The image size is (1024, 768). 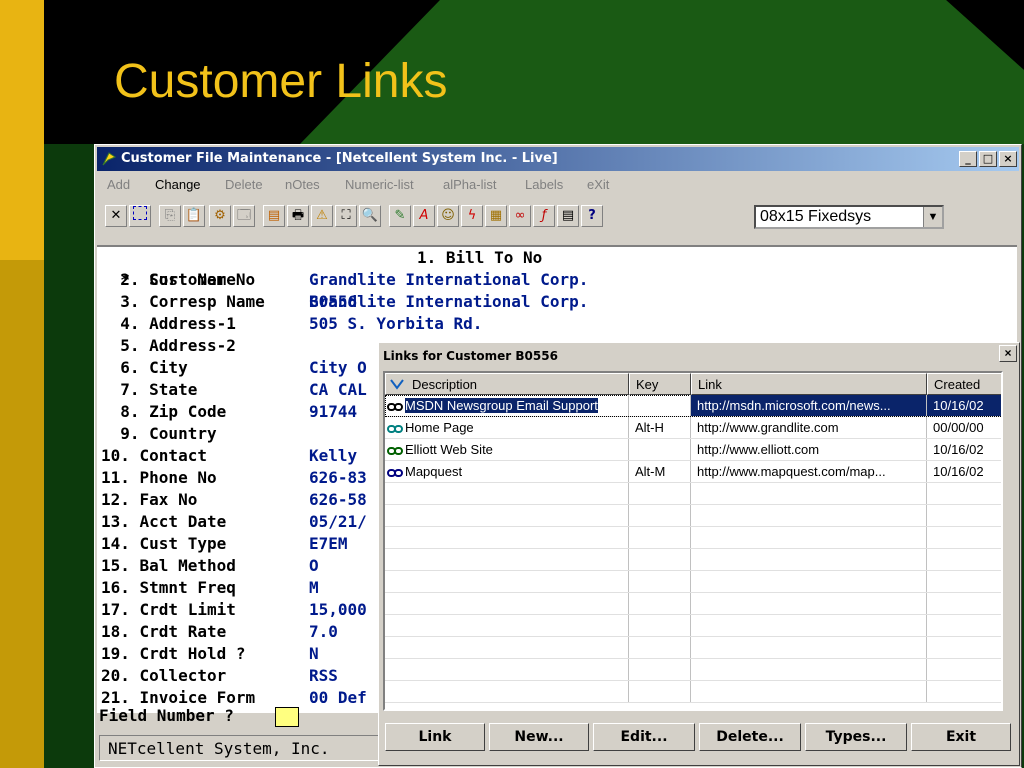 I want to click on close-icon: ✕, so click(x=116, y=216).